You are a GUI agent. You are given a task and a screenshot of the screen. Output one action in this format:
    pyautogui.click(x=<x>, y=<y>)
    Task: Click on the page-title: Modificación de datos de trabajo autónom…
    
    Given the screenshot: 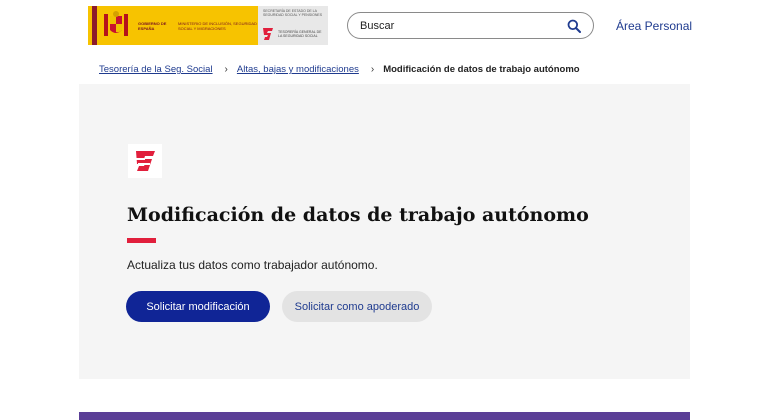 What is the action you would take?
    pyautogui.click(x=358, y=215)
    